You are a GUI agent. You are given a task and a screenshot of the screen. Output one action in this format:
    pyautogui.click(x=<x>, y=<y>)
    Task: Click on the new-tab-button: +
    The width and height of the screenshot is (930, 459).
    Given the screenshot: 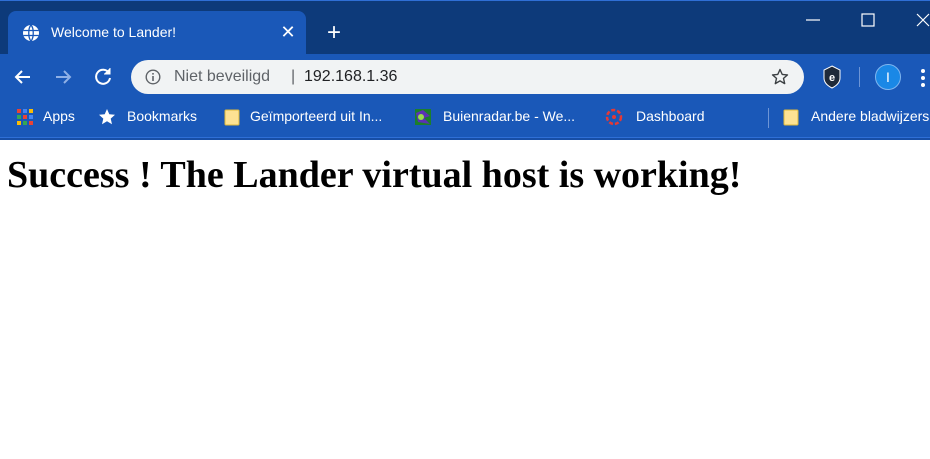 What is the action you would take?
    pyautogui.click(x=334, y=33)
    